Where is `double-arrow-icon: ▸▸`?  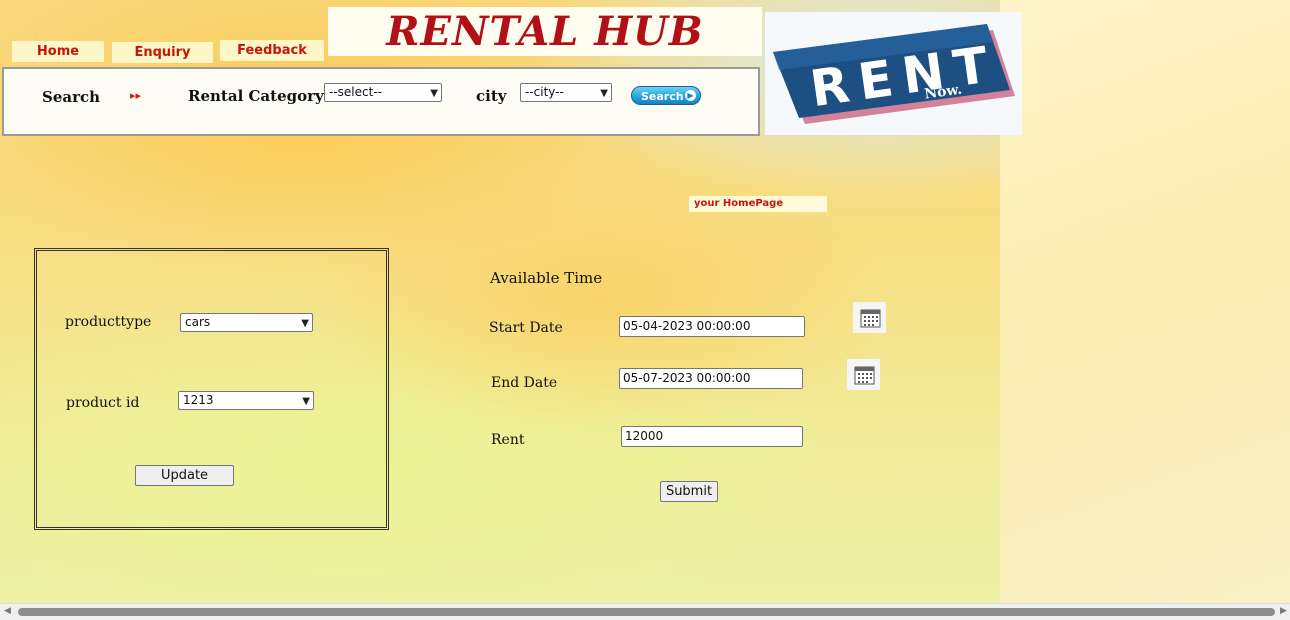
double-arrow-icon: ▸▸ is located at coordinates (136, 95).